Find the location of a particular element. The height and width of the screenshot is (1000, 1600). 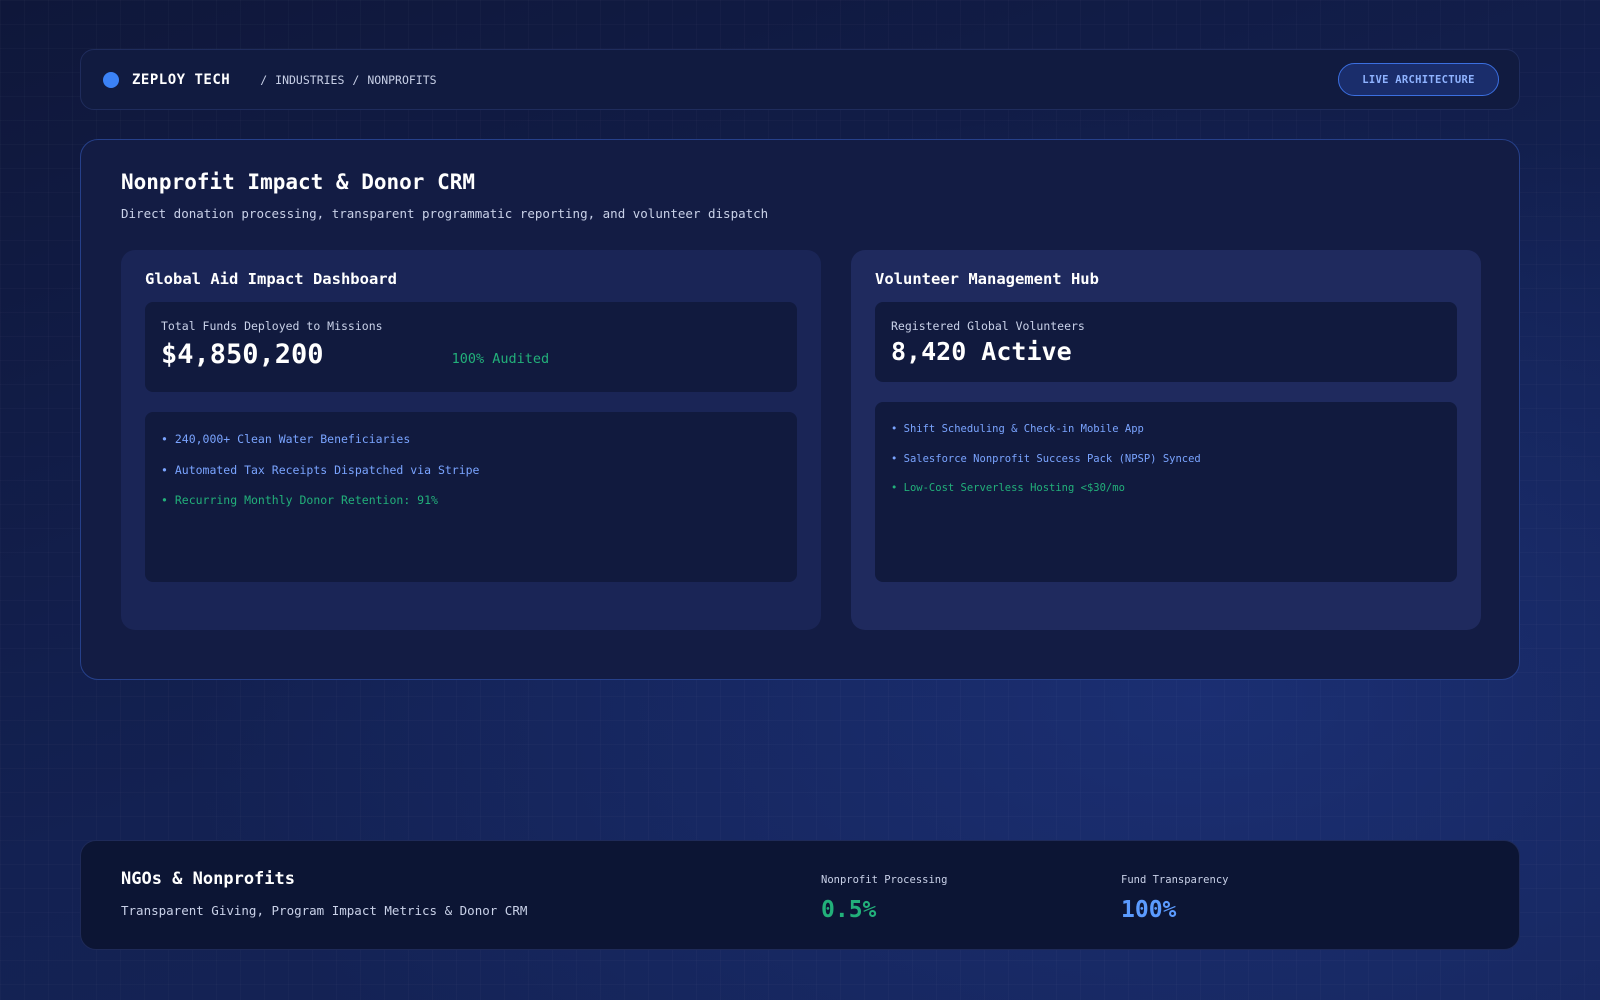

metric-value: 100% is located at coordinates (1149, 910).